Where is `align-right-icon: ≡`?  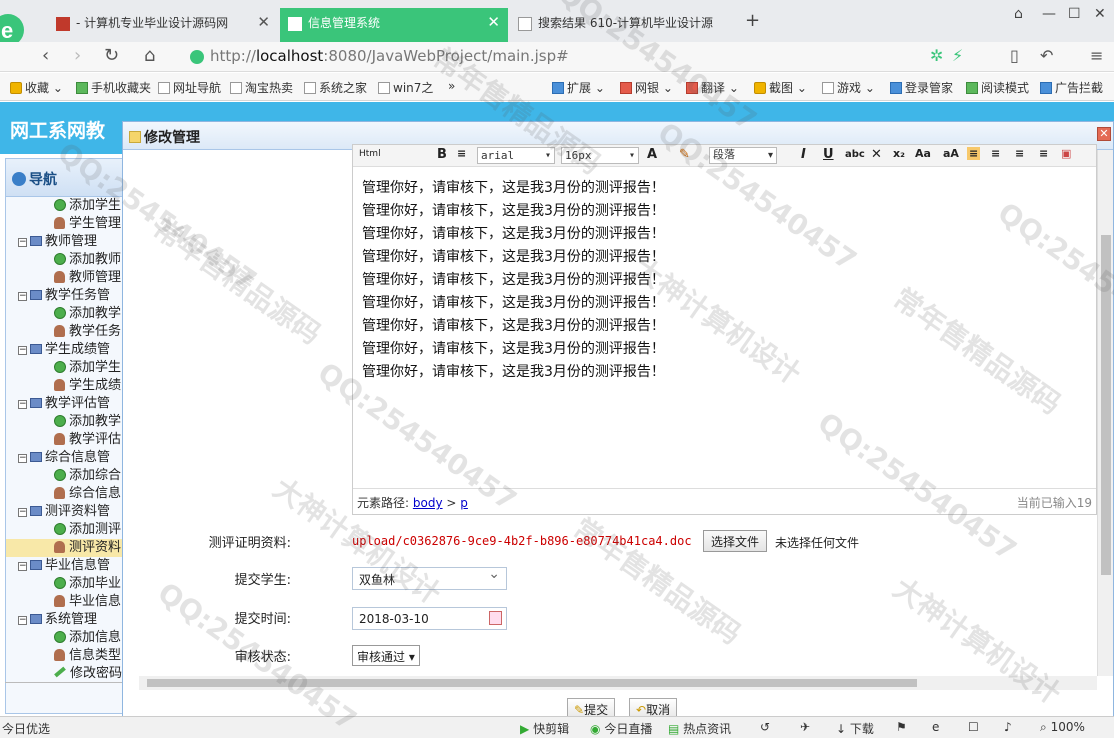 align-right-icon: ≡ is located at coordinates (1019, 153).